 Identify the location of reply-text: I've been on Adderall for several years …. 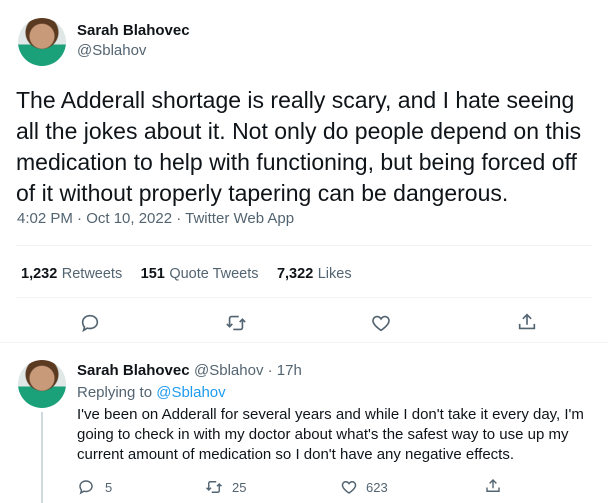
(330, 434).